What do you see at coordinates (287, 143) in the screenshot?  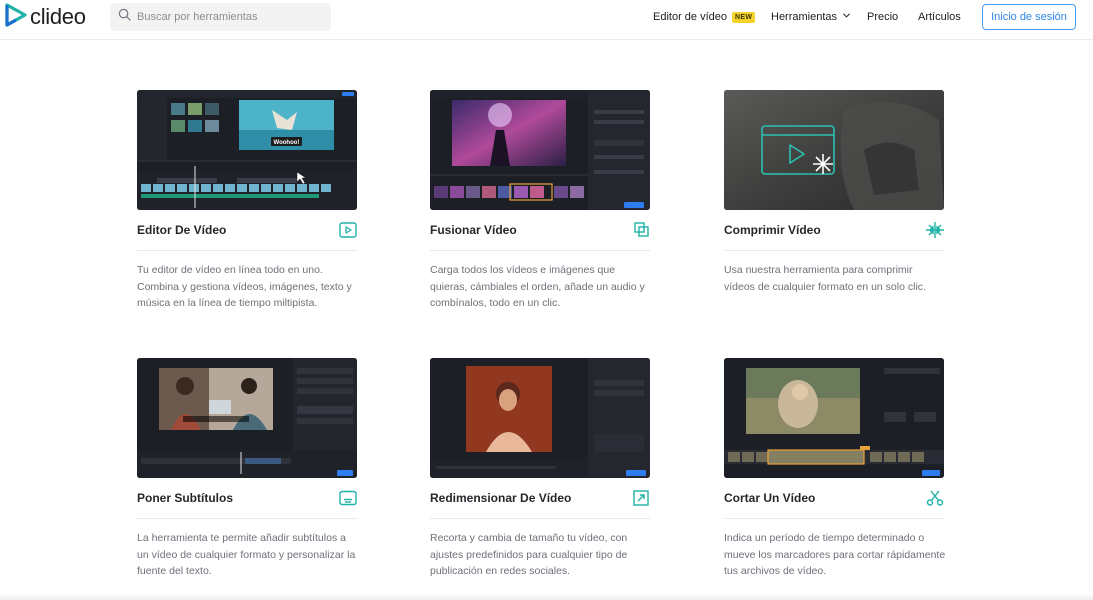 I see `preview-caption: Woohoo!` at bounding box center [287, 143].